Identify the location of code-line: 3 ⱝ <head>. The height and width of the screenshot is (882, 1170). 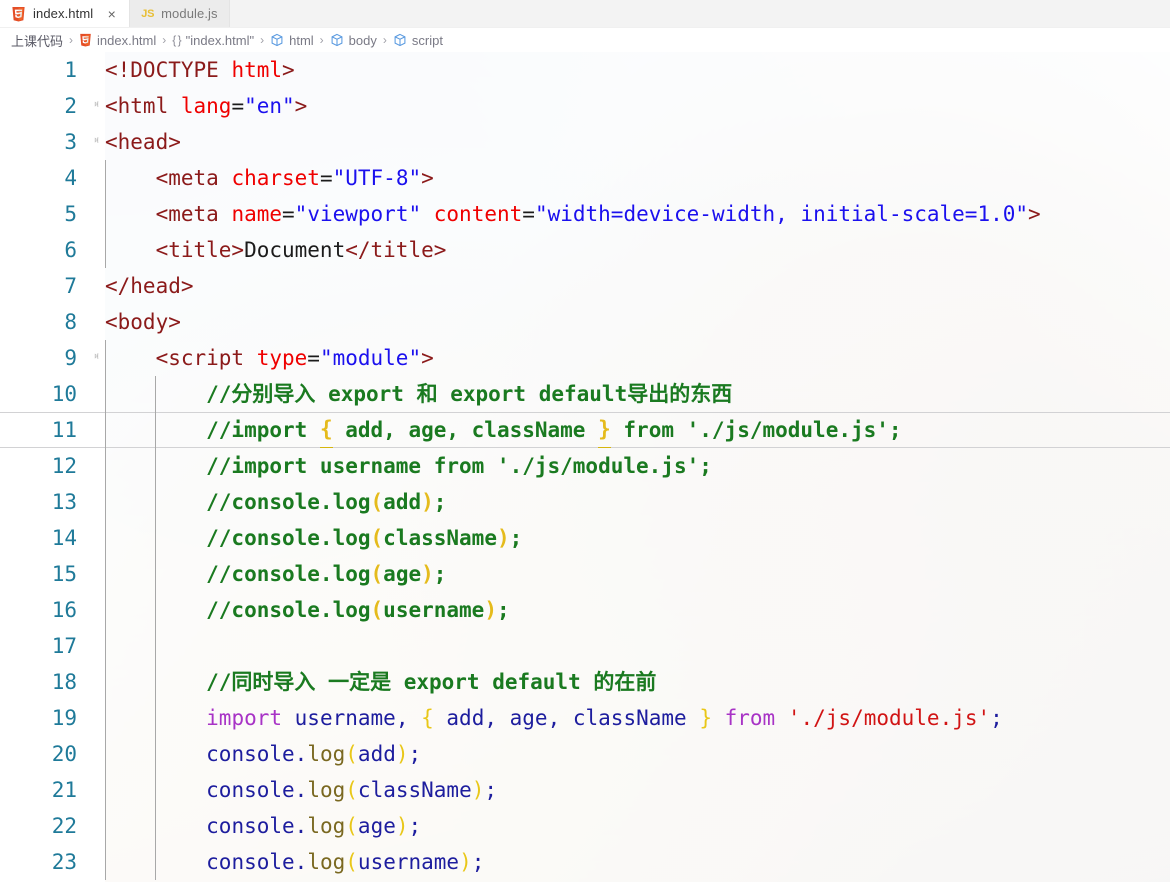
(585, 142).